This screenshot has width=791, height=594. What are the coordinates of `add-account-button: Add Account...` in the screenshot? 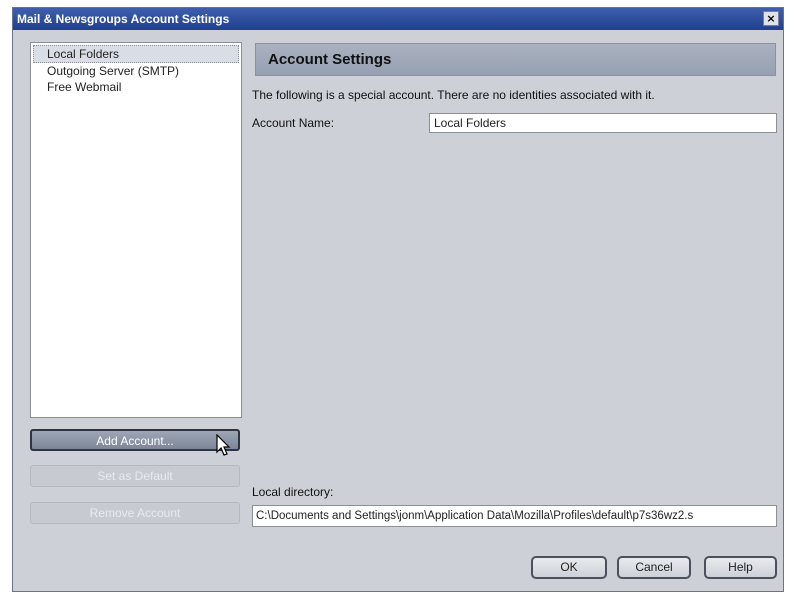 It's located at (135, 440).